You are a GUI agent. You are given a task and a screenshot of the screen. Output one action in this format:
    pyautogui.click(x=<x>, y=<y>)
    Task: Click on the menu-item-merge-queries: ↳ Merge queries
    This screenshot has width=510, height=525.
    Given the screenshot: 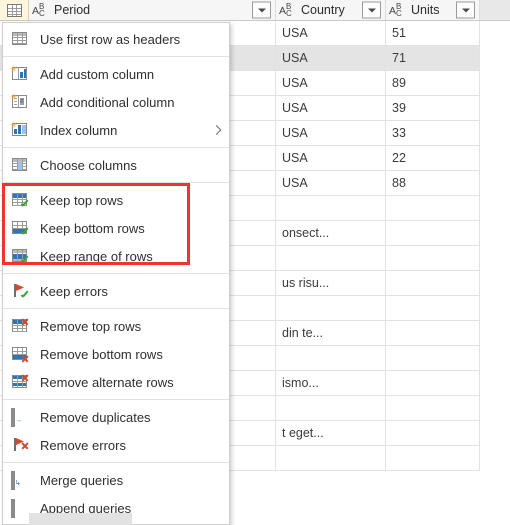 What is the action you would take?
    pyautogui.click(x=116, y=480)
    